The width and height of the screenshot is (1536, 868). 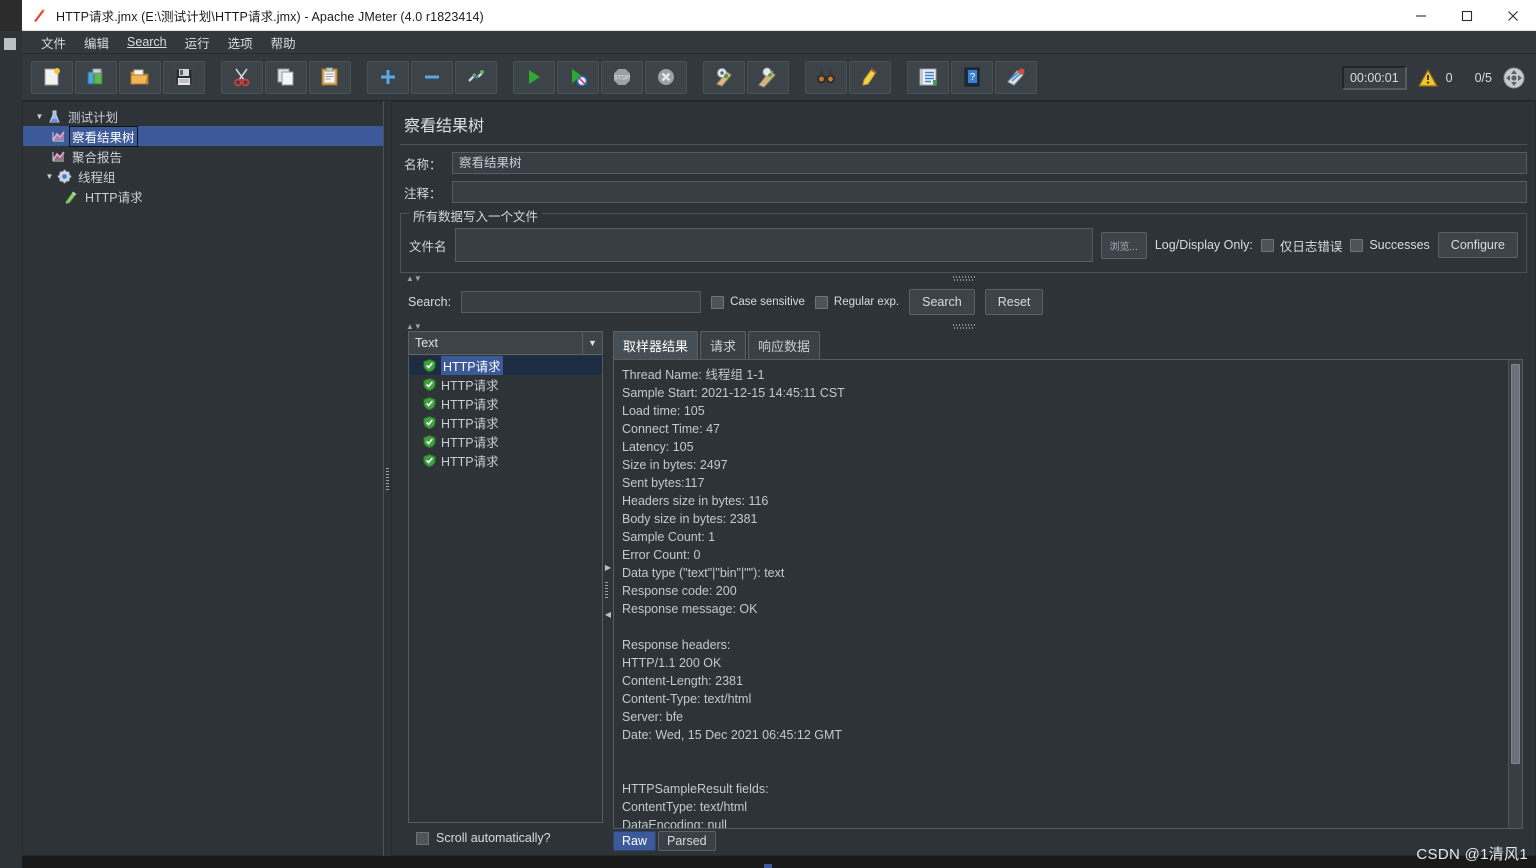 What do you see at coordinates (942, 302) in the screenshot?
I see `search-button: Search` at bounding box center [942, 302].